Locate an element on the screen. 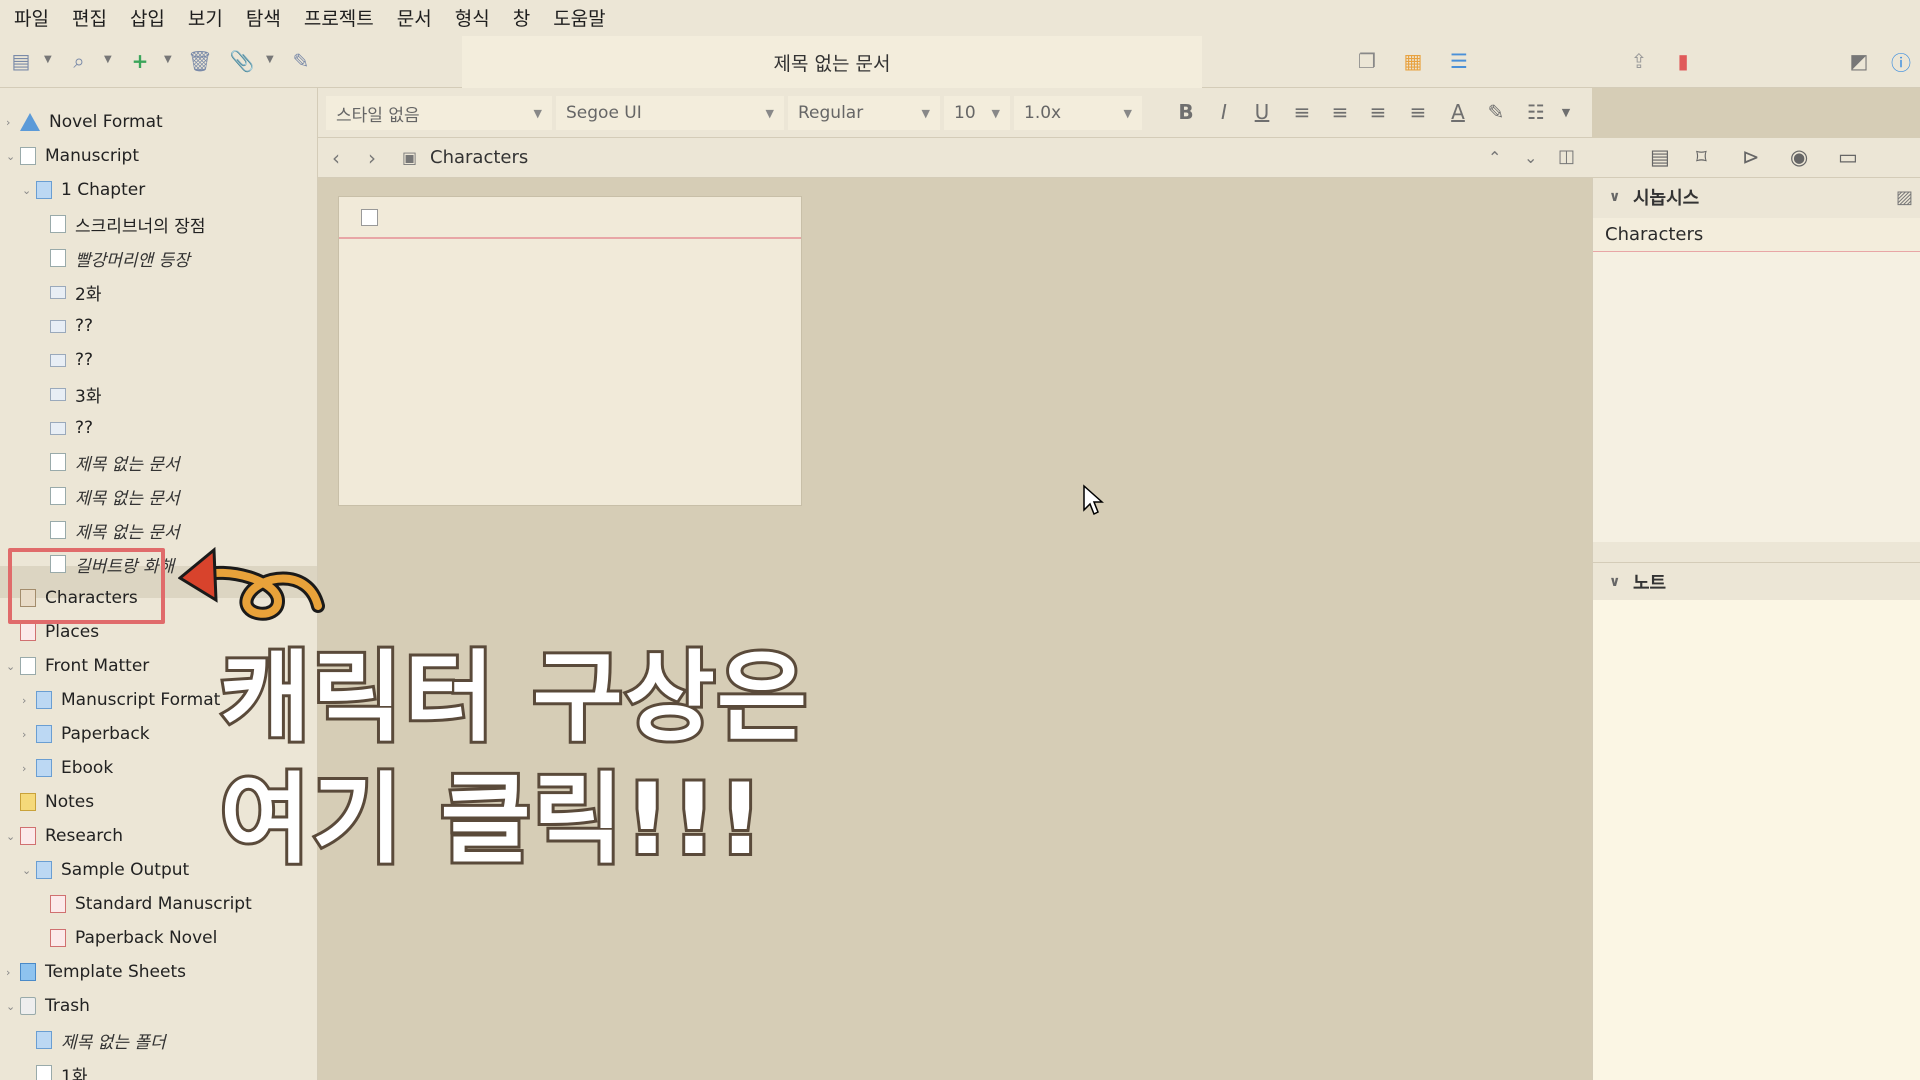 This screenshot has width=1920, height=1080. notes-header: ∨ 노트 is located at coordinates (1756, 581).